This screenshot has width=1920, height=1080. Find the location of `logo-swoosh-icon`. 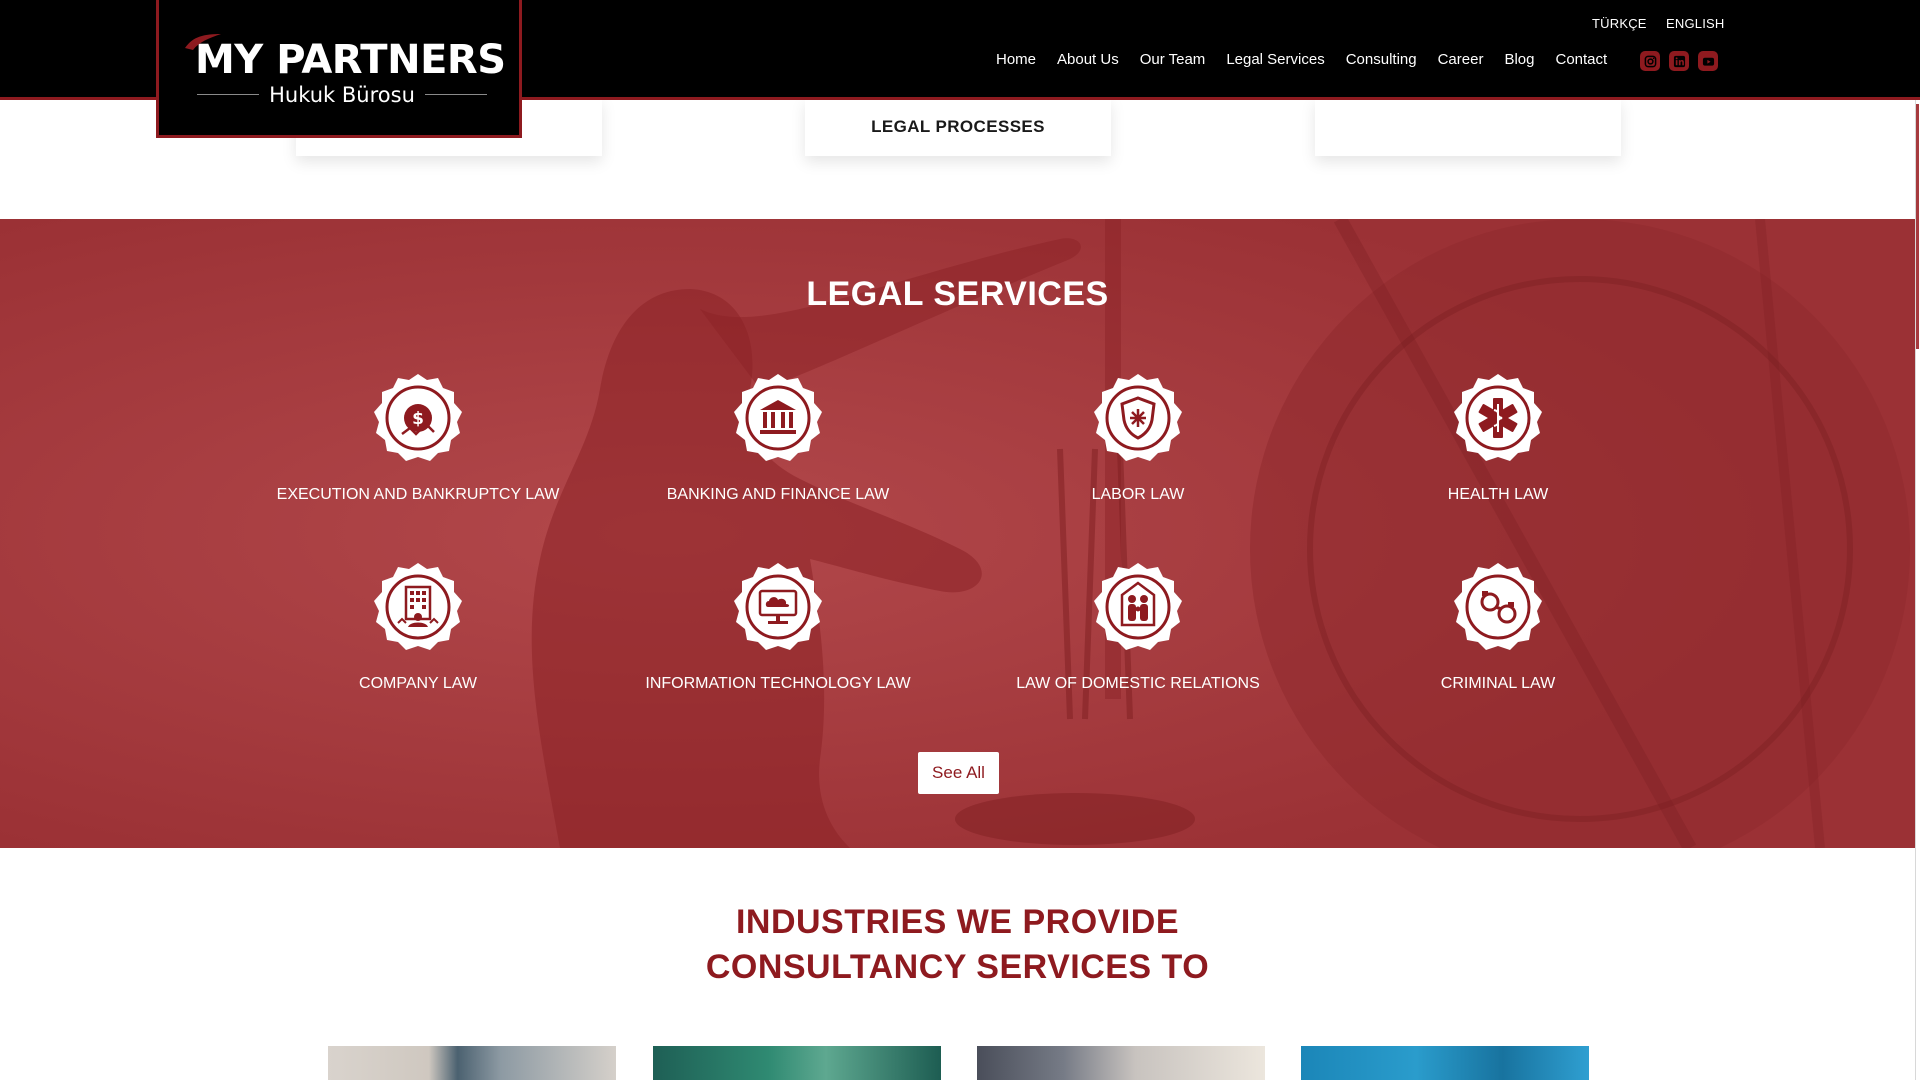

logo-swoosh-icon is located at coordinates (203, 42).